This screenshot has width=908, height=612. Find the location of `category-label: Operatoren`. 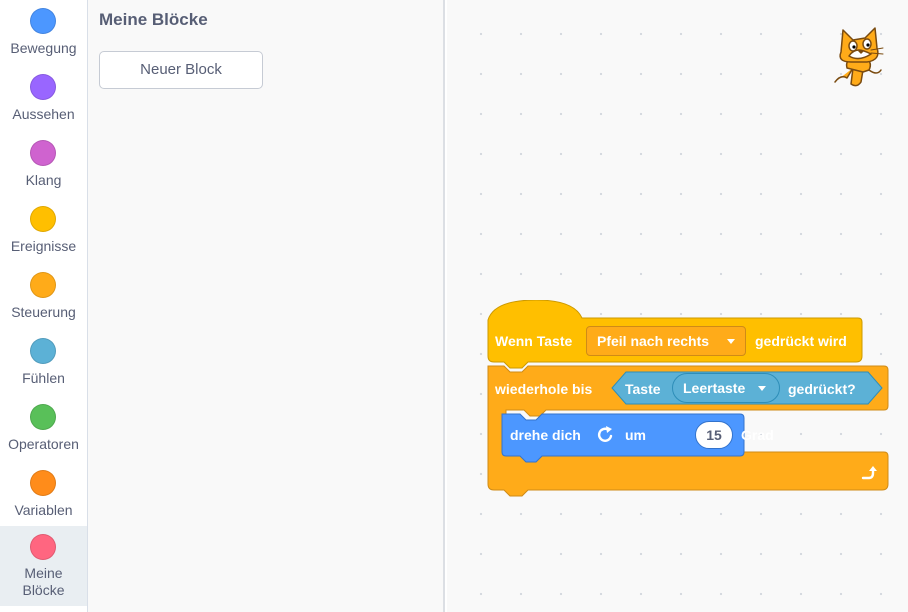

category-label: Operatoren is located at coordinates (43, 444).